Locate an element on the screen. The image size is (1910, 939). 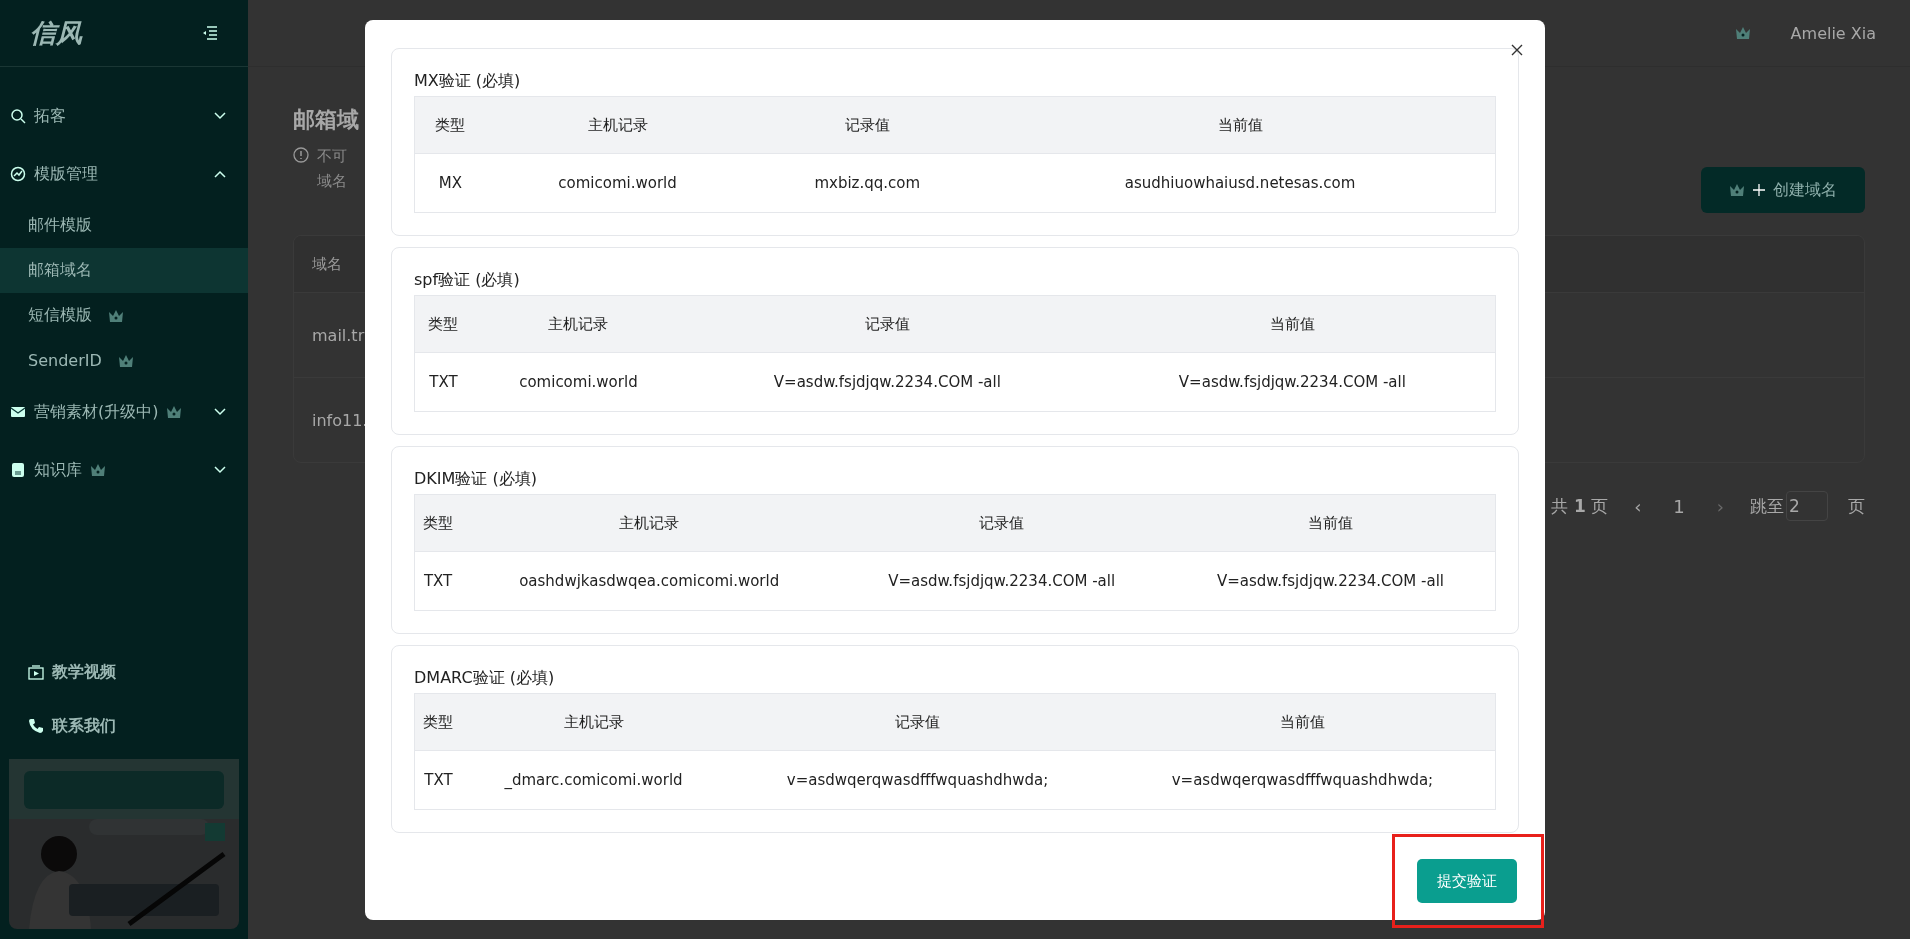
logo: 信风 is located at coordinates (57, 33).